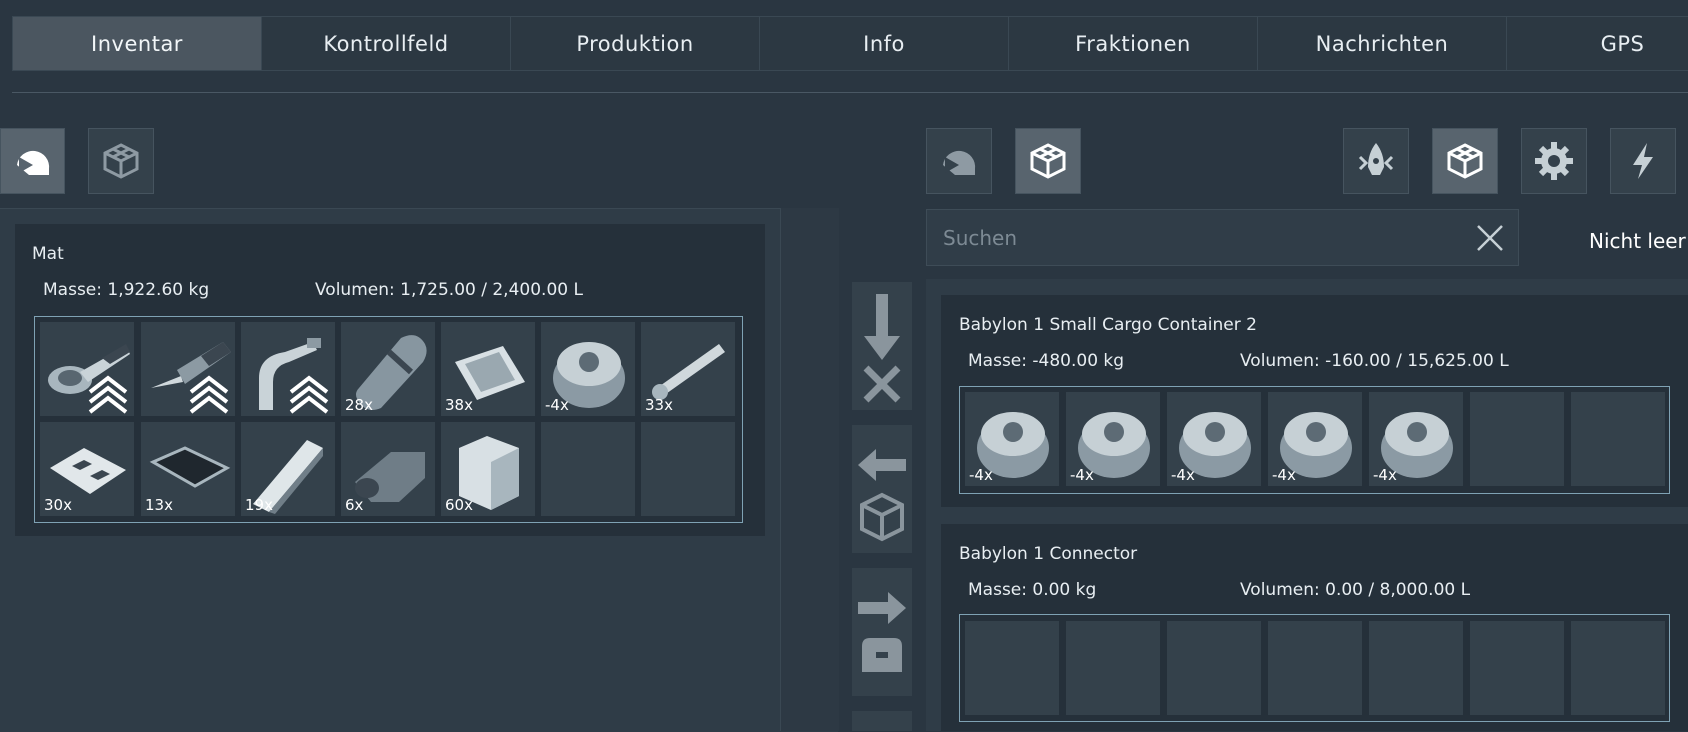 The width and height of the screenshot is (1688, 732). I want to click on move-to-grid-button, so click(882, 489).